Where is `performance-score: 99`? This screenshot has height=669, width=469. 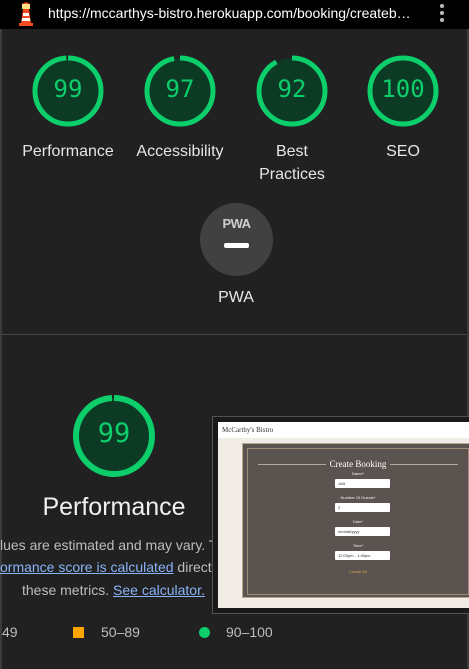
performance-score: 99 is located at coordinates (114, 433).